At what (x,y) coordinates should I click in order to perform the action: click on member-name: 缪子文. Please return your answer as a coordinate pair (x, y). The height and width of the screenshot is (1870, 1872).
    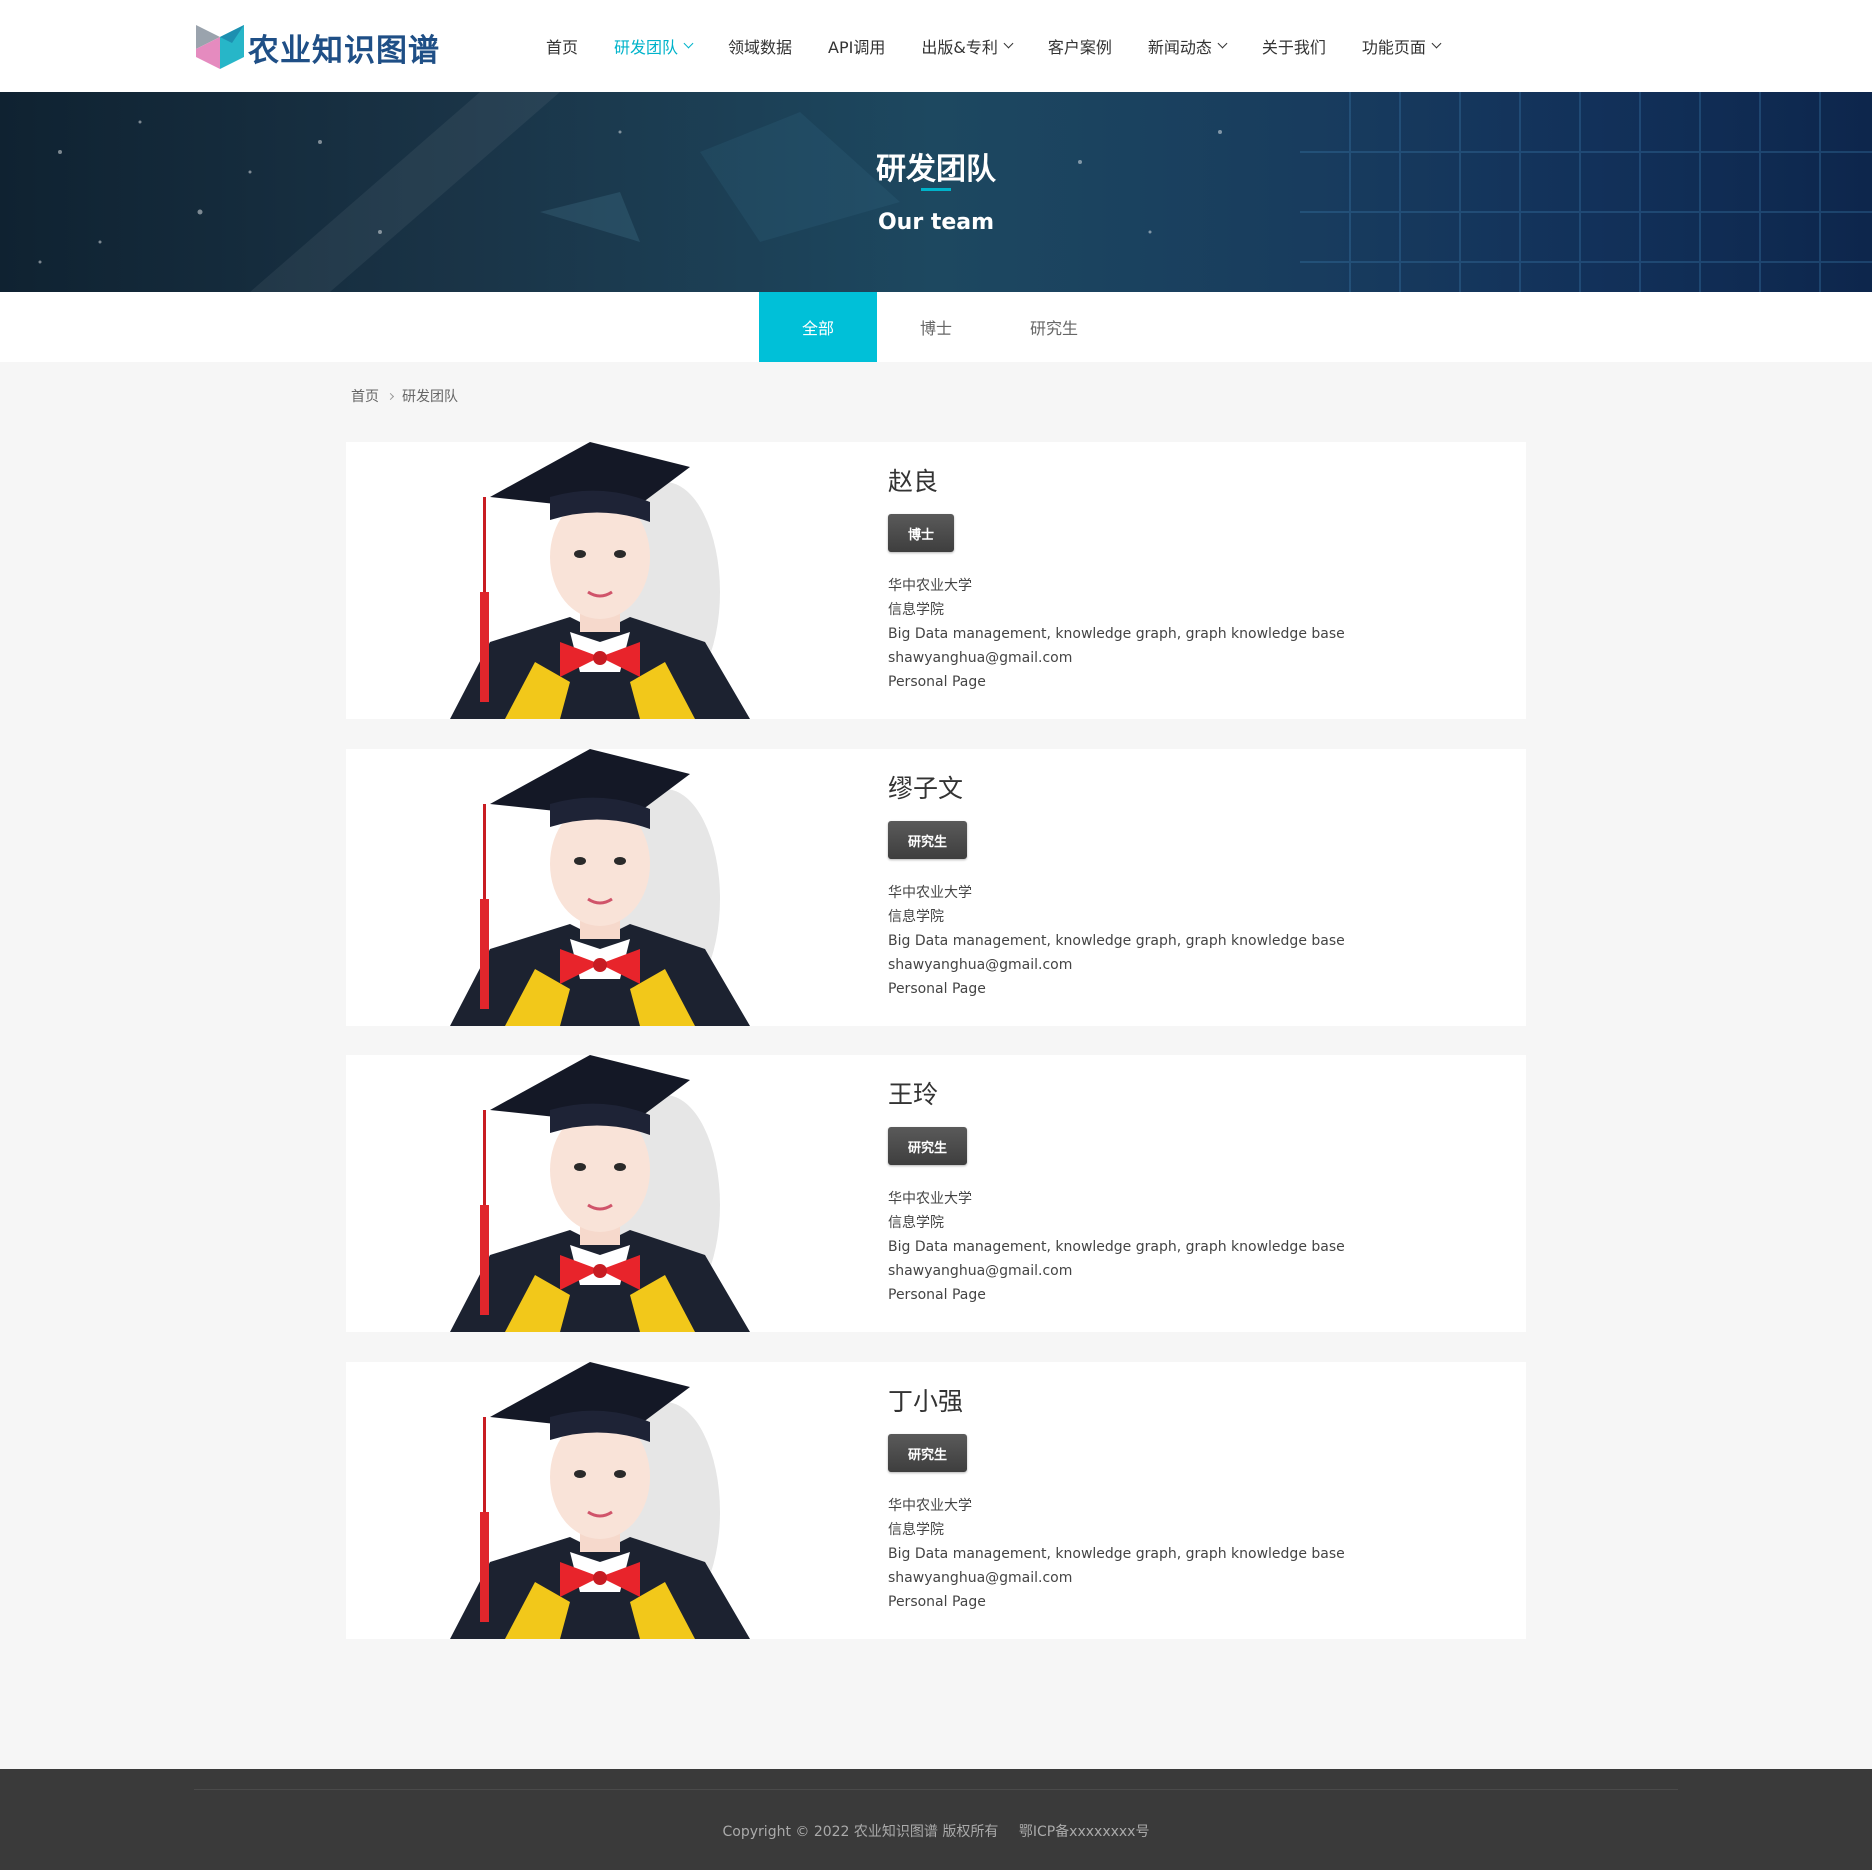
    Looking at the image, I should click on (926, 788).